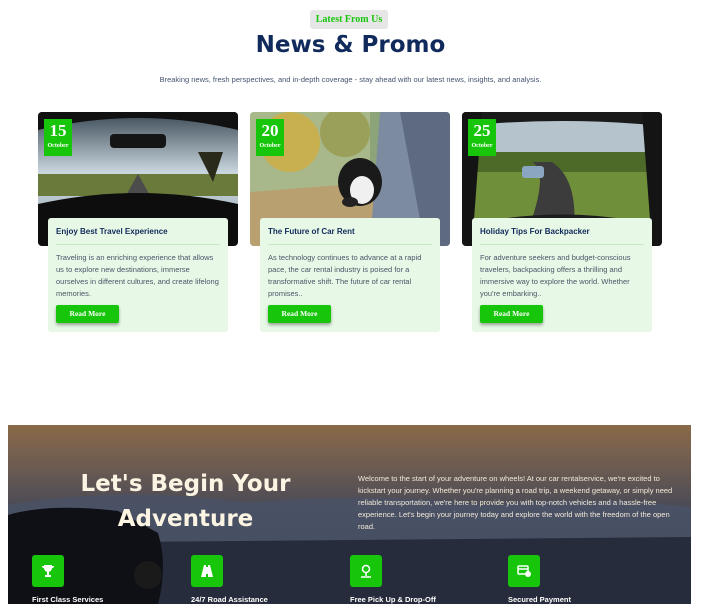 The image size is (701, 604). What do you see at coordinates (48, 571) in the screenshot?
I see `trophy-icon` at bounding box center [48, 571].